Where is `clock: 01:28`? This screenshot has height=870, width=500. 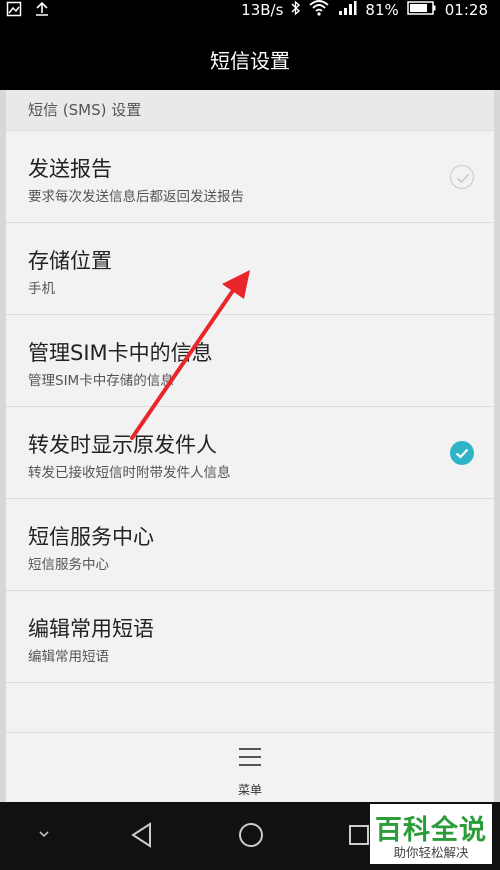
clock: 01:28 is located at coordinates (466, 10).